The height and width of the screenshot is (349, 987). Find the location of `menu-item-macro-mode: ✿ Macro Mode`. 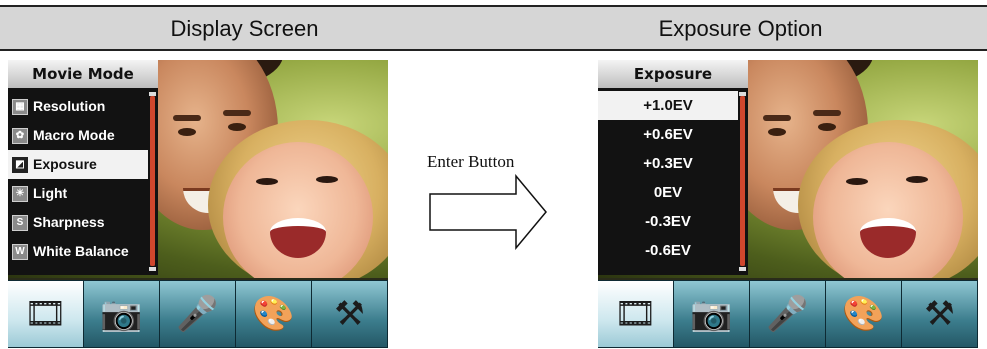

menu-item-macro-mode: ✿ Macro Mode is located at coordinates (78, 135).